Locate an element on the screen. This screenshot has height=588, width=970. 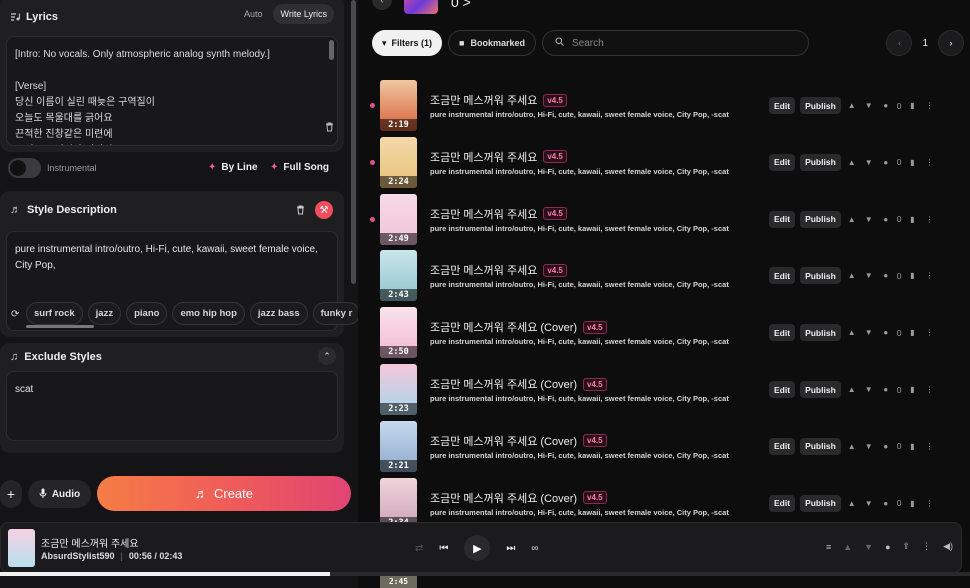
share-icon: ⇪ is located at coordinates (907, 546).